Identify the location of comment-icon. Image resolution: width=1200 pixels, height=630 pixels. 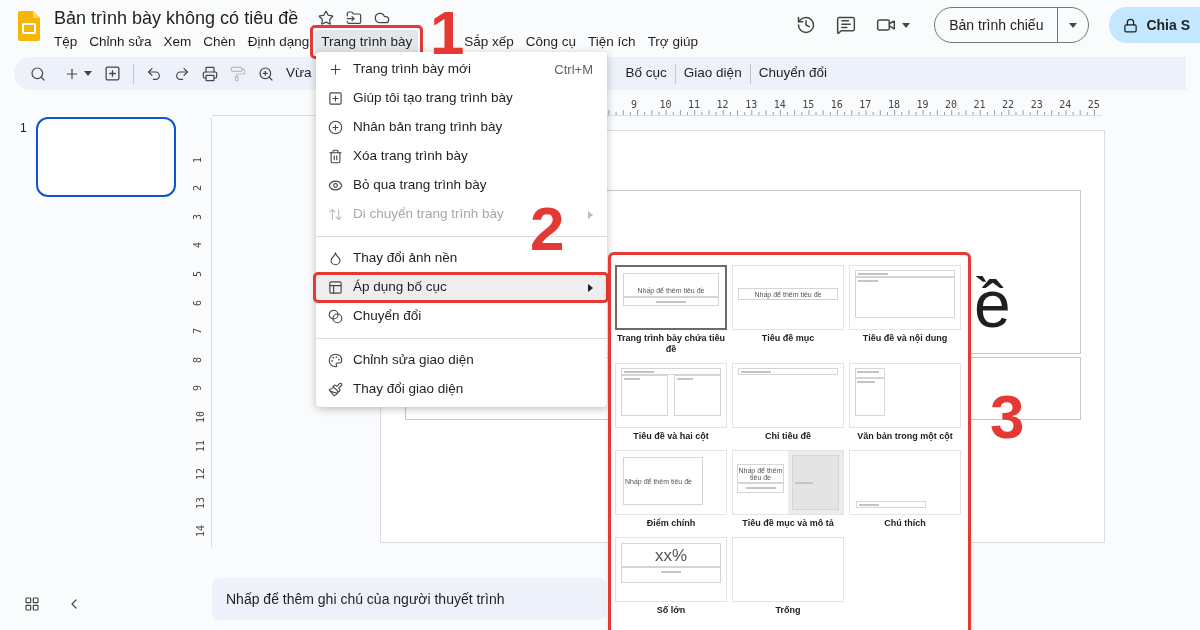
(846, 25).